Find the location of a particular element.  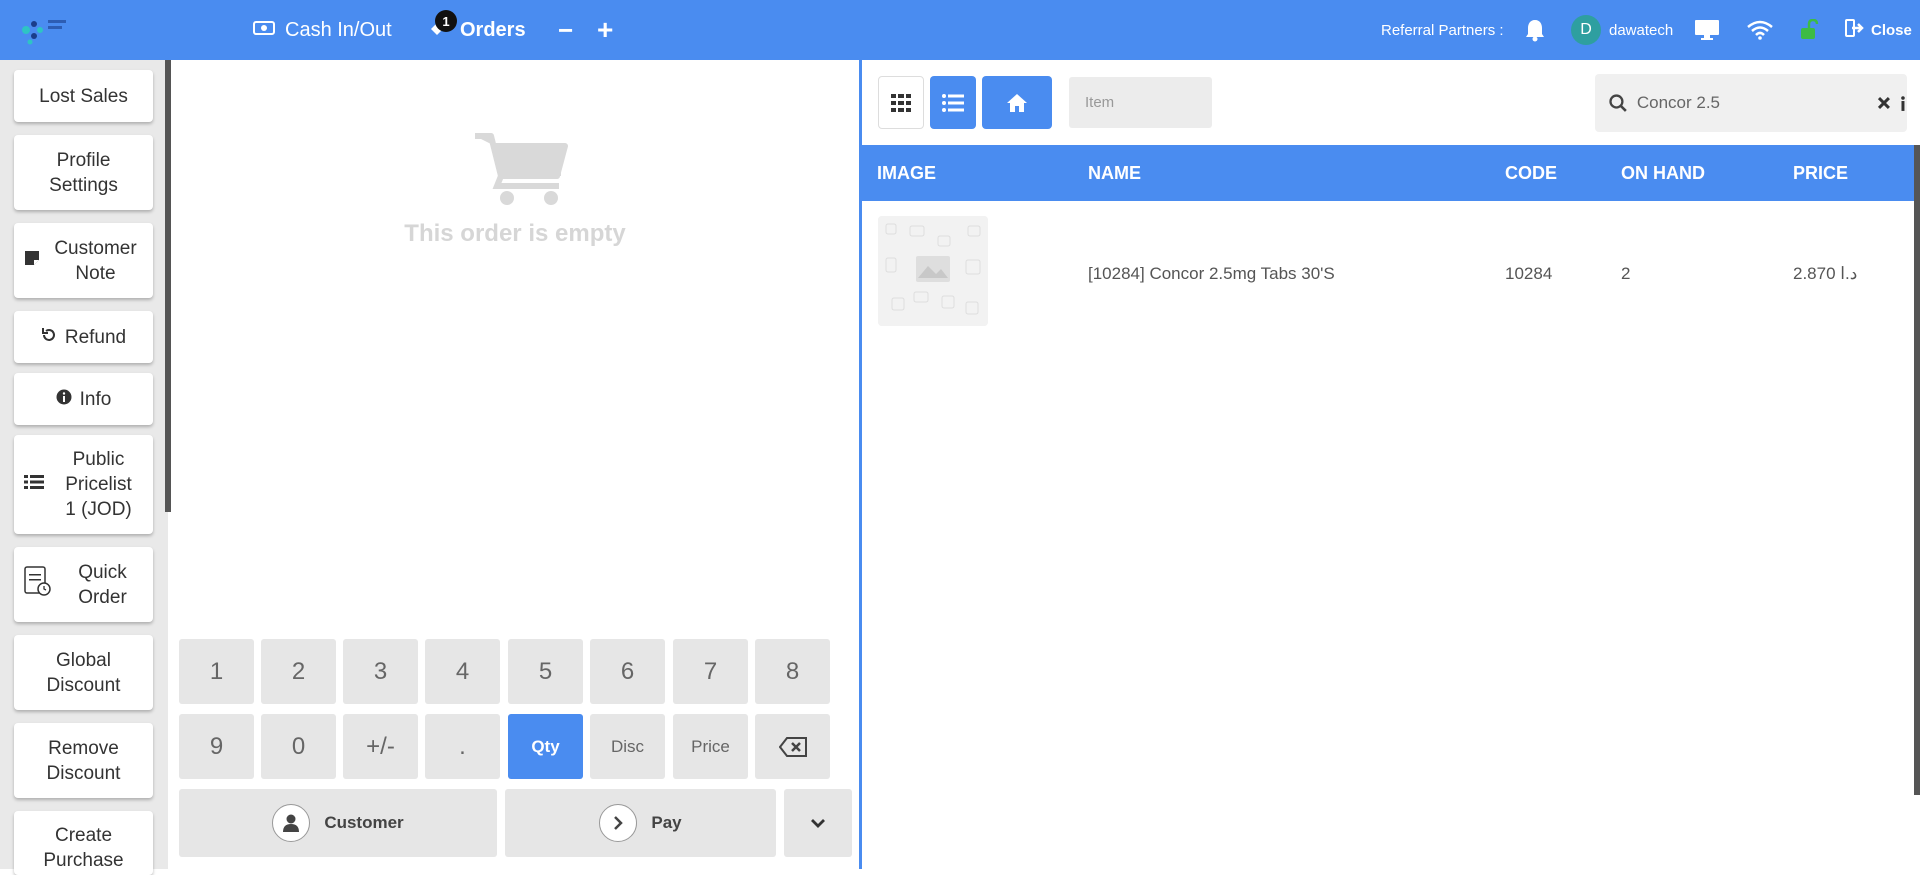

pay-button: Pay is located at coordinates (640, 823).